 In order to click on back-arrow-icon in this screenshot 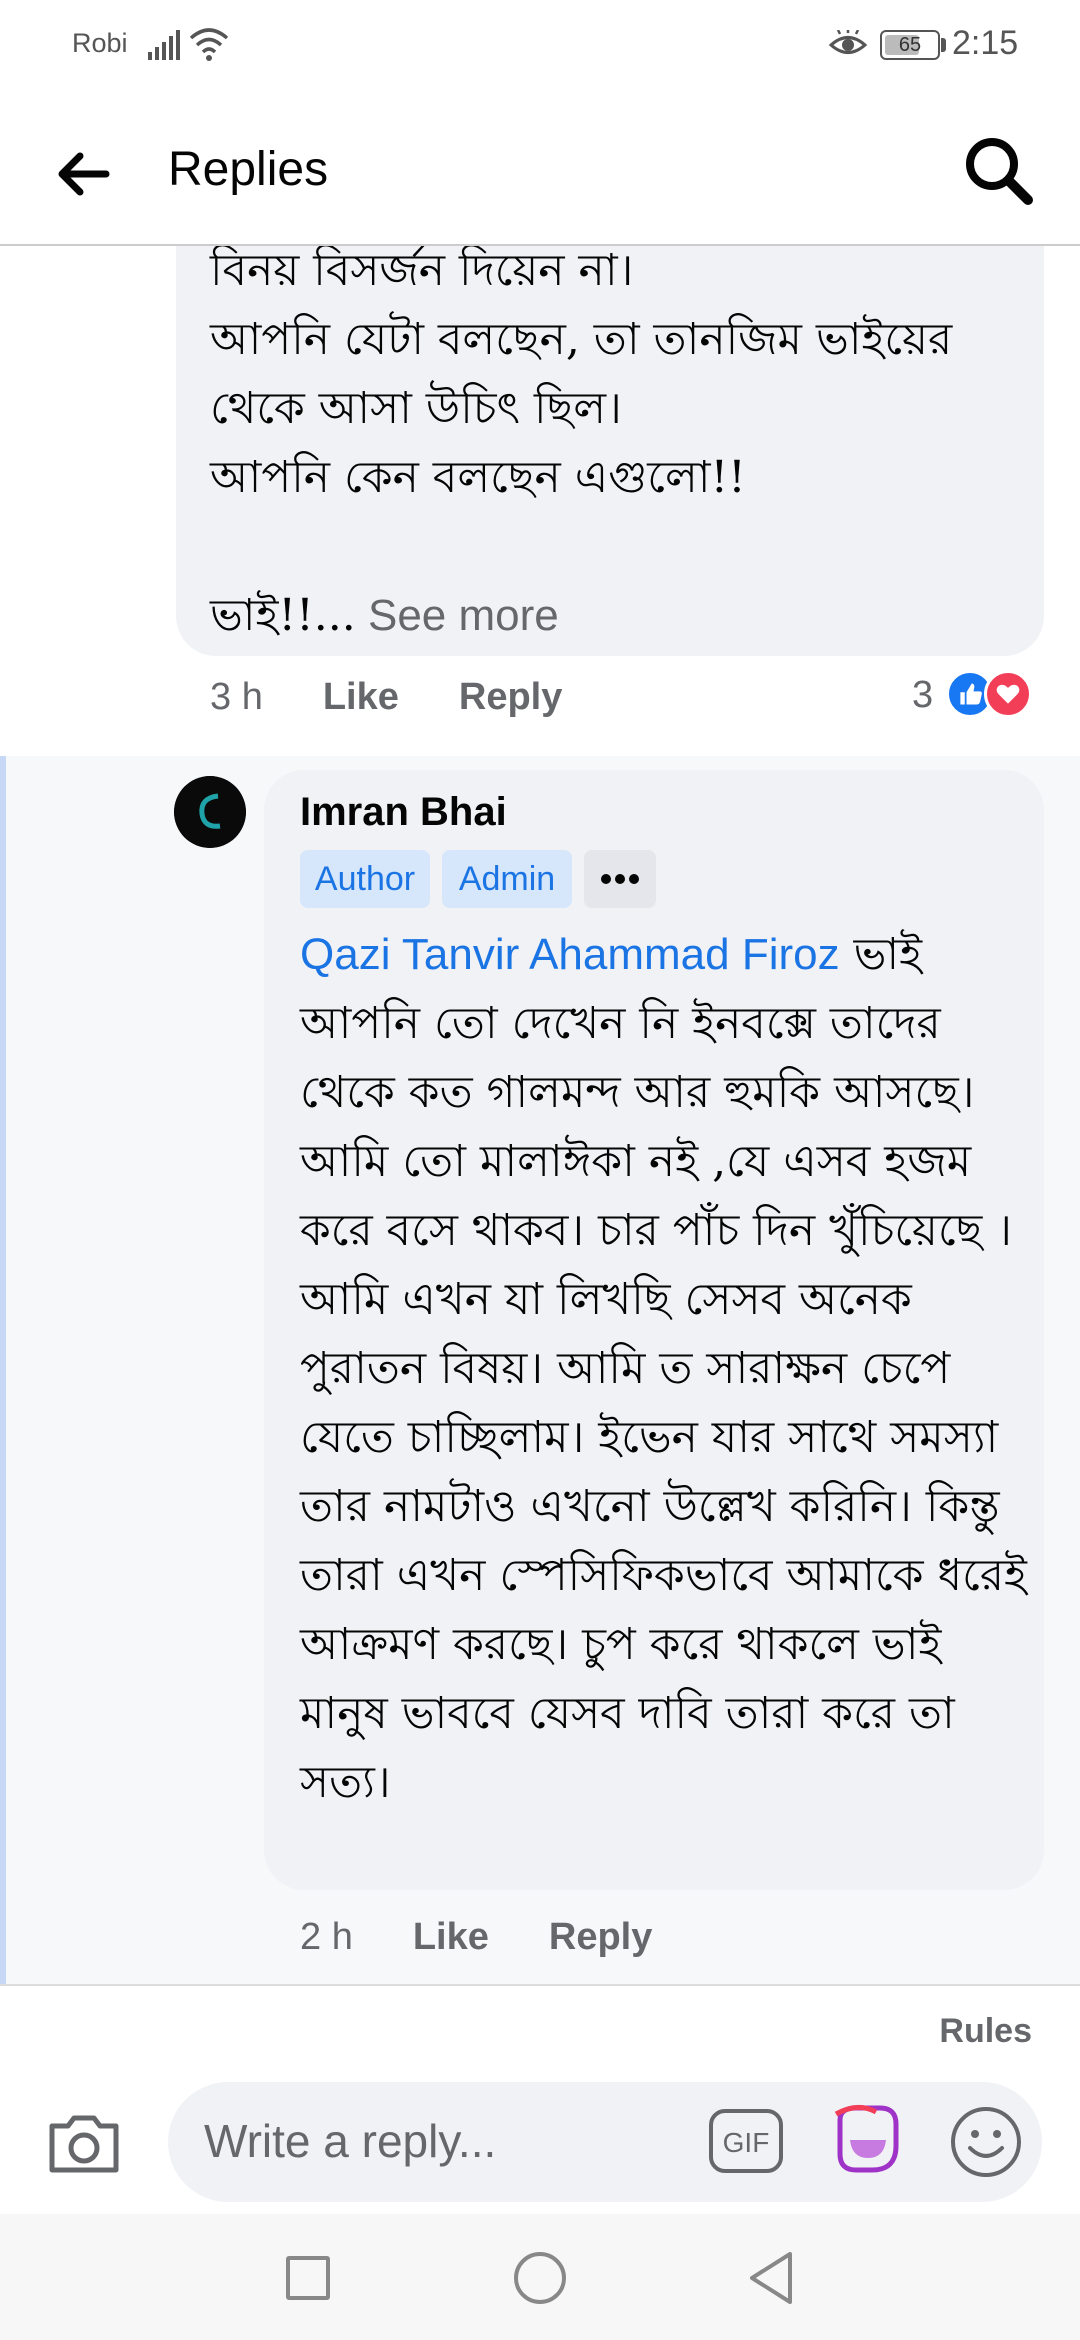, I will do `click(84, 174)`.